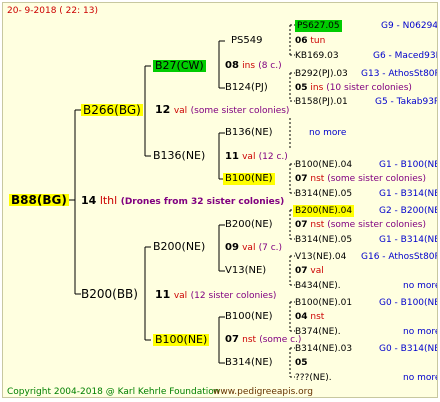 This screenshot has width=440, height=402. What do you see at coordinates (301, 88) in the screenshot?
I see `g4-2-gen: 05` at bounding box center [301, 88].